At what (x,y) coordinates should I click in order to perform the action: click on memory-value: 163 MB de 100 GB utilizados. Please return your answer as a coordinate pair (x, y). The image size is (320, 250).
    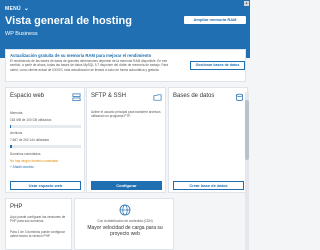
    Looking at the image, I should click on (31, 120).